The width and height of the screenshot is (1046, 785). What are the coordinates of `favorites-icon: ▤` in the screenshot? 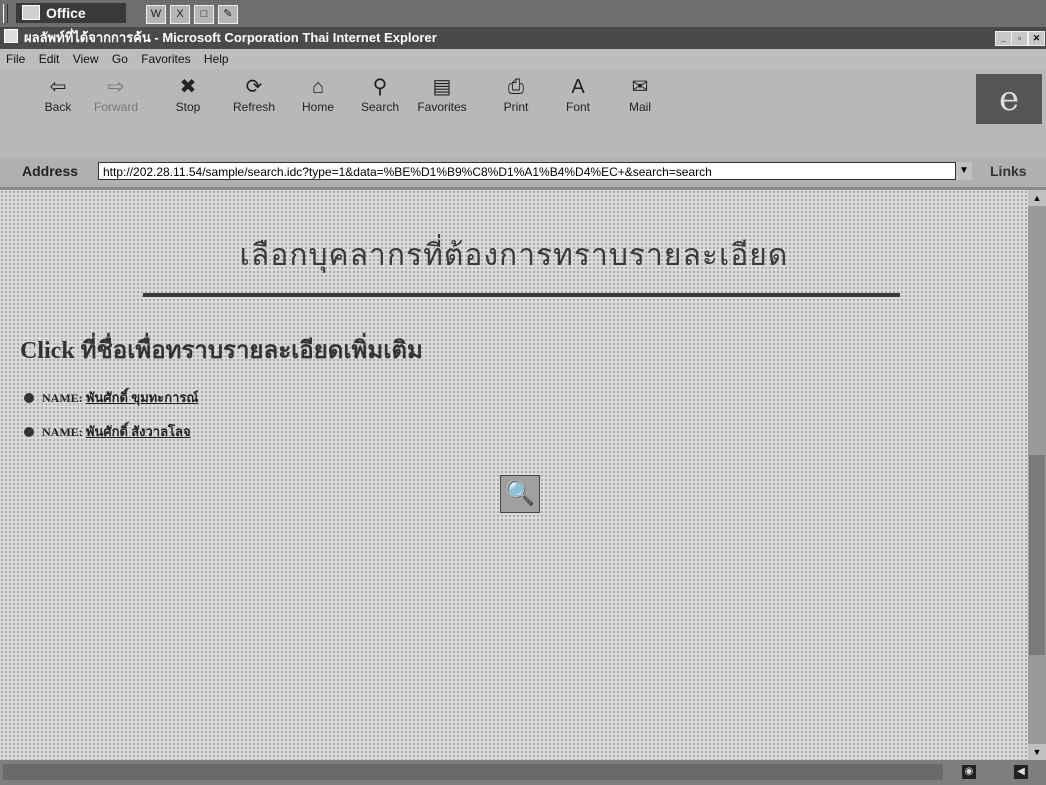 It's located at (442, 87).